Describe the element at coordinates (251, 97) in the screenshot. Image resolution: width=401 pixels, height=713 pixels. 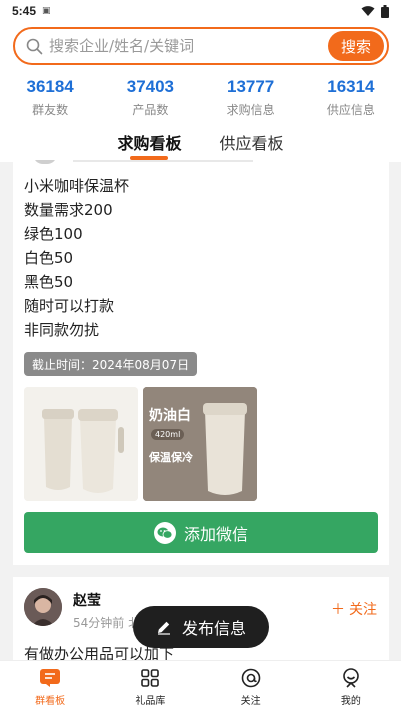
I see `stat-demand: 13777 求购信息` at that location.